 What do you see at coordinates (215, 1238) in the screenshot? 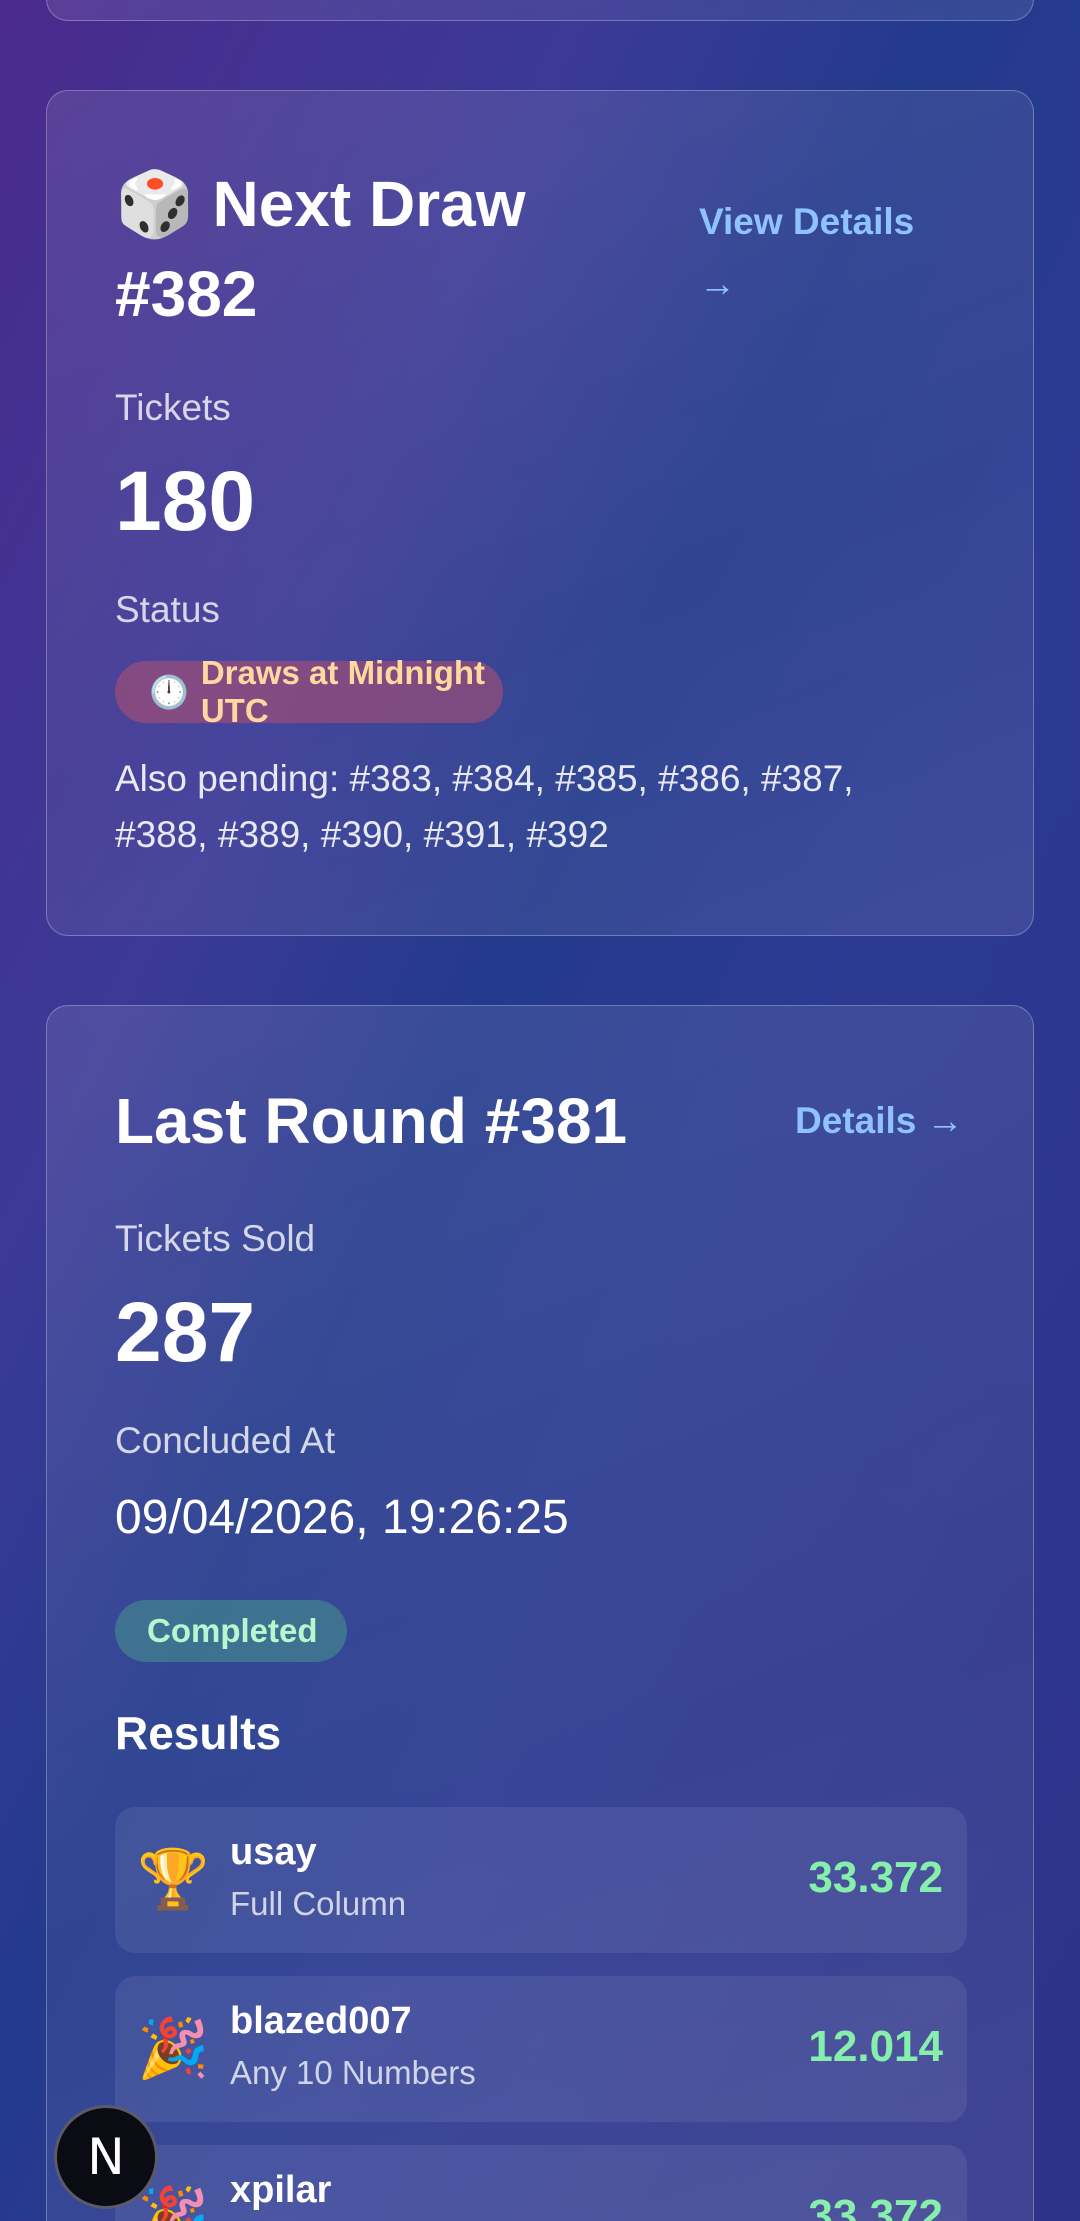
I see `tickets-sold-label: Tickets Sold` at bounding box center [215, 1238].